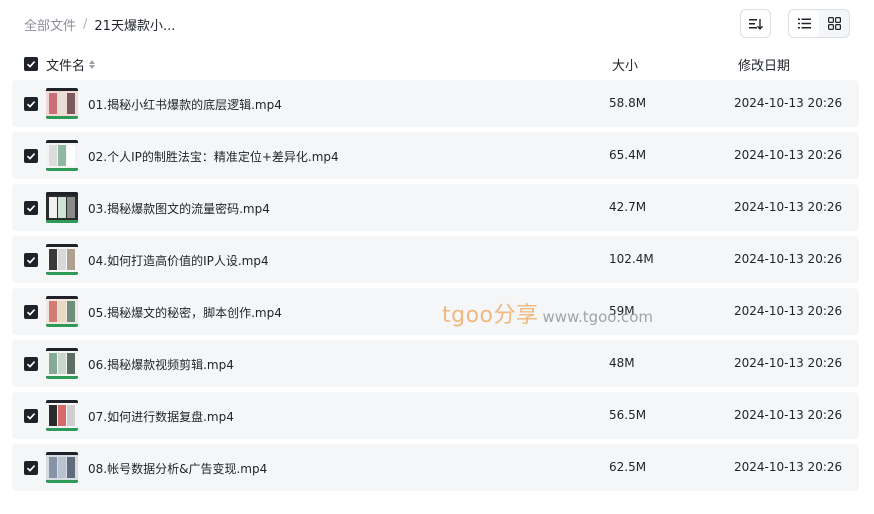 This screenshot has height=514, width=874. I want to click on column-header-date: 修改日期, so click(764, 64).